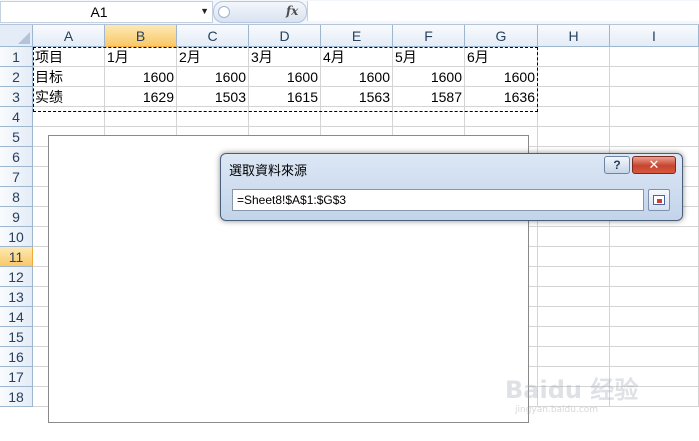  I want to click on expand-dialog-button, so click(659, 200).